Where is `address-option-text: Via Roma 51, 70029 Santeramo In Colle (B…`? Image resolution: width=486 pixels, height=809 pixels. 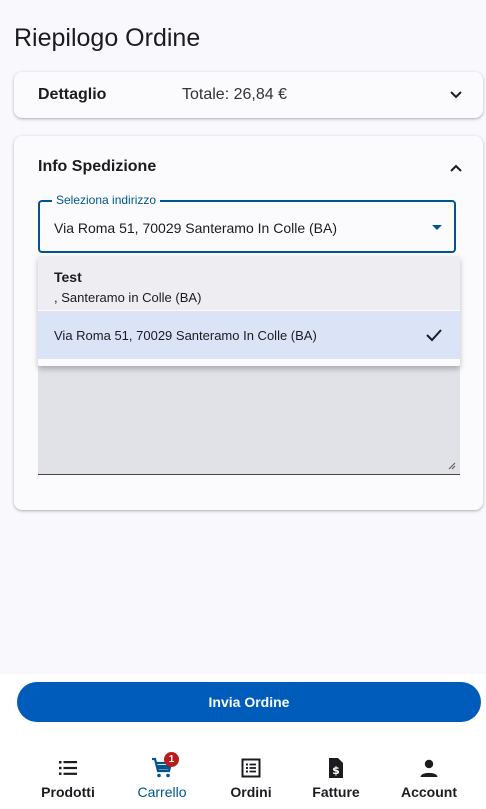
address-option-text: Via Roma 51, 70029 Santeramo In Colle (B… is located at coordinates (185, 335).